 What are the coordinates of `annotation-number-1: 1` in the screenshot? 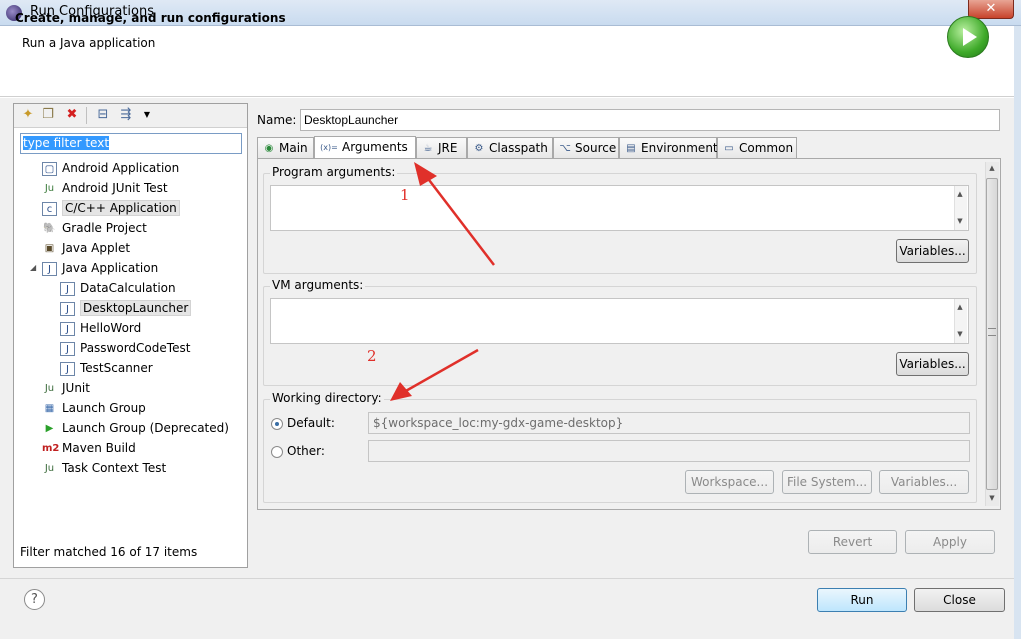 It's located at (405, 195).